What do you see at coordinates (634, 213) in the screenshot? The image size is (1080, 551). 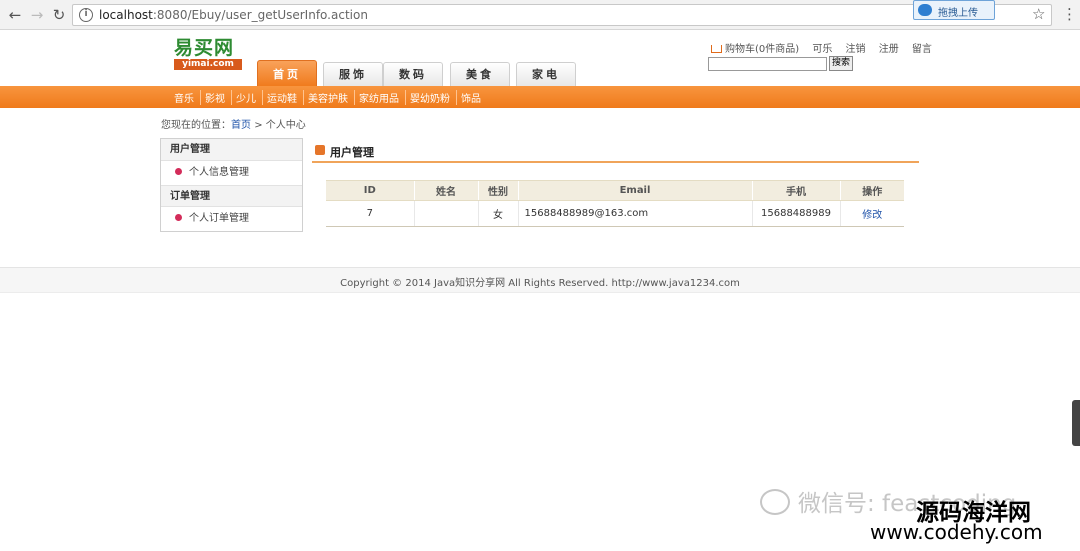 I see `cell-email: 15688488989@163.com` at bounding box center [634, 213].